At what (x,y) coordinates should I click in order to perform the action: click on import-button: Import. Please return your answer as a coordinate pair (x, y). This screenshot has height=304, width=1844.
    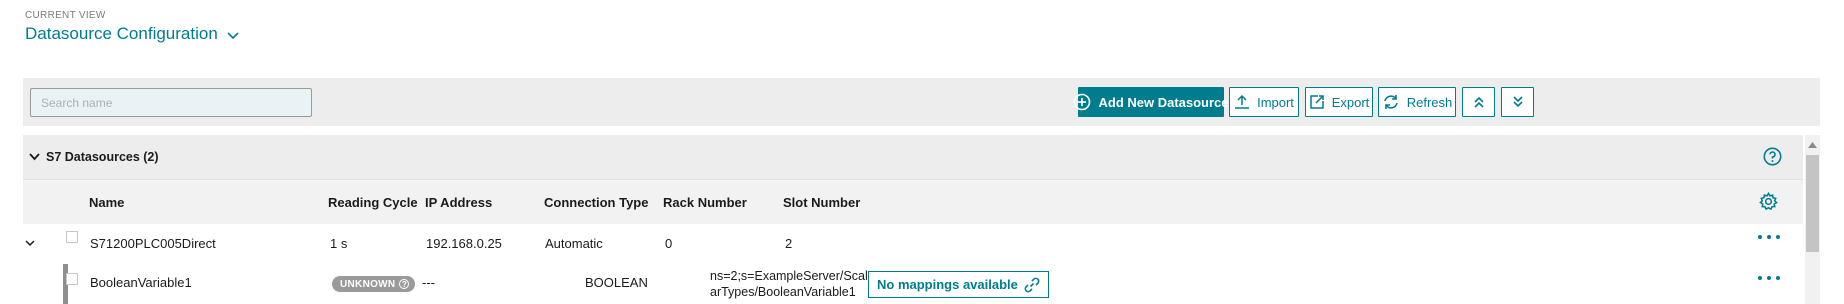
    Looking at the image, I should click on (1264, 102).